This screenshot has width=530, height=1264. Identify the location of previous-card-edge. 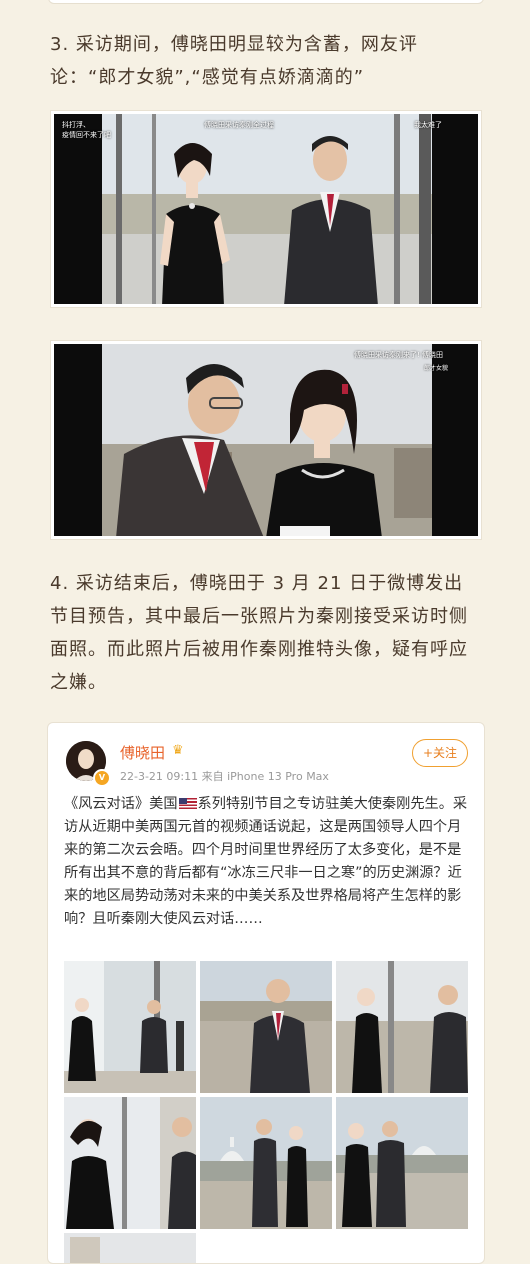
(266, 2).